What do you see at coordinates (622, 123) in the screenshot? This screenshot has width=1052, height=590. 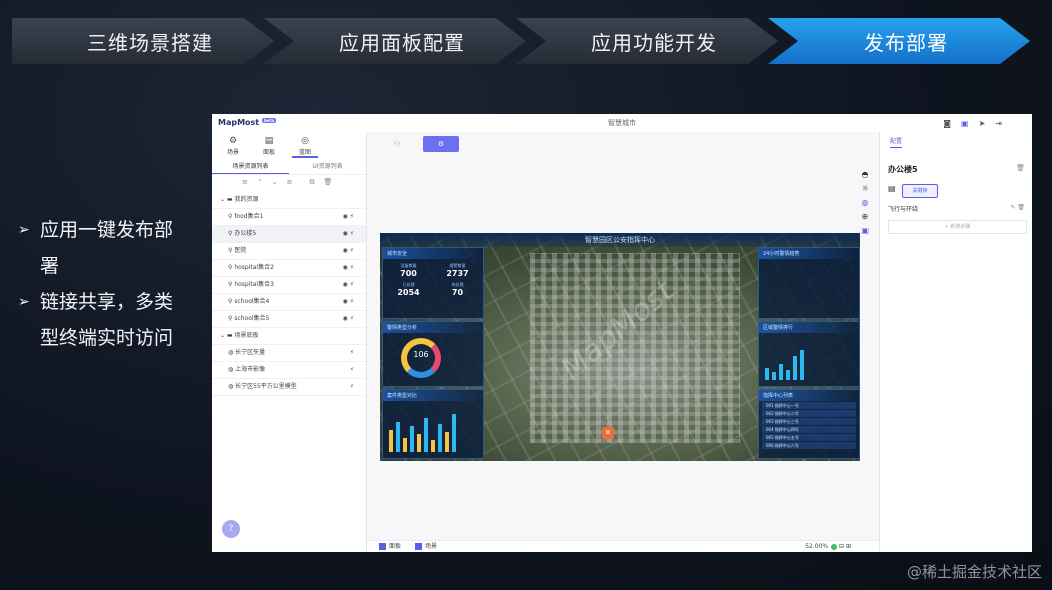 I see `app-title: 智慧城市` at bounding box center [622, 123].